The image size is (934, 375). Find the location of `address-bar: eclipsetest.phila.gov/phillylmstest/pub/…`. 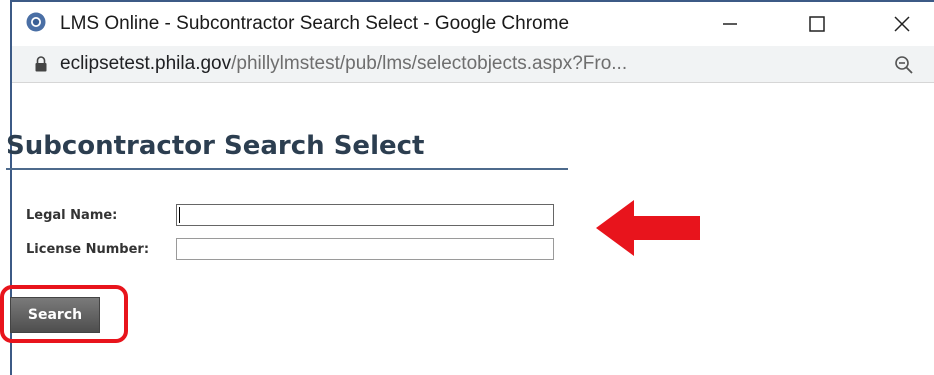

address-bar: eclipsetest.phila.gov/phillylmstest/pub/… is located at coordinates (473, 64).